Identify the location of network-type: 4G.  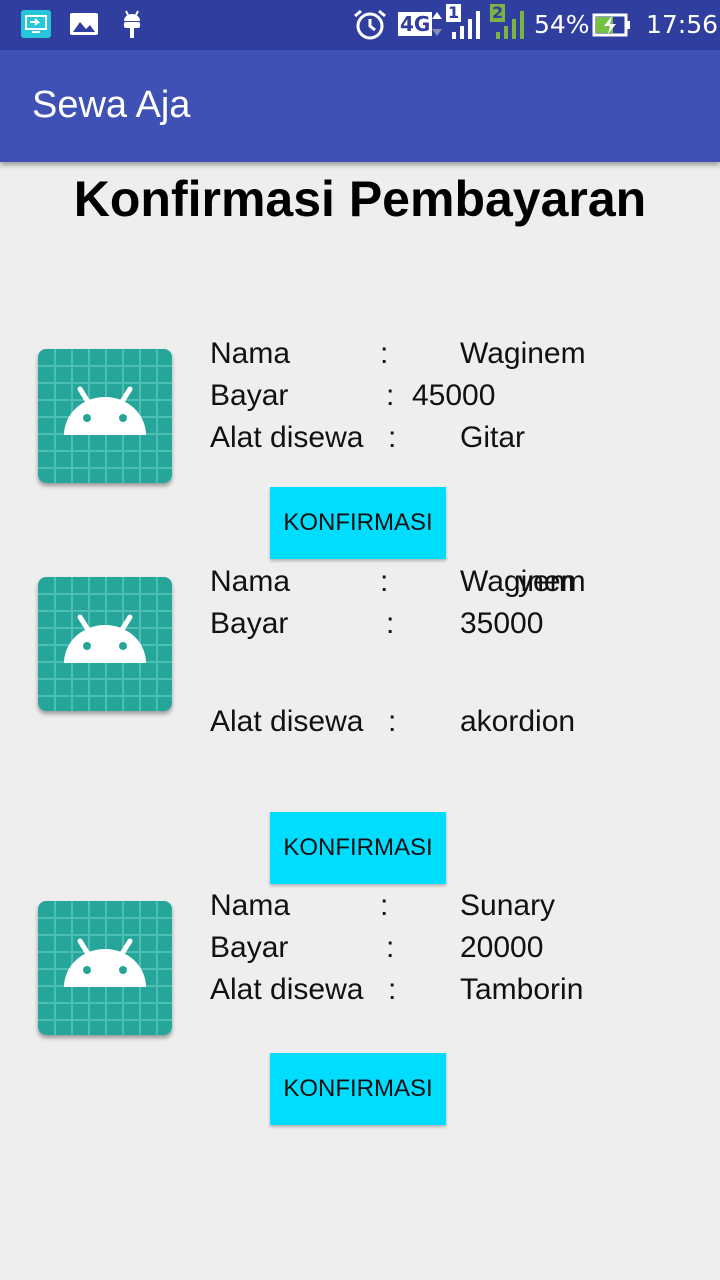
(415, 24).